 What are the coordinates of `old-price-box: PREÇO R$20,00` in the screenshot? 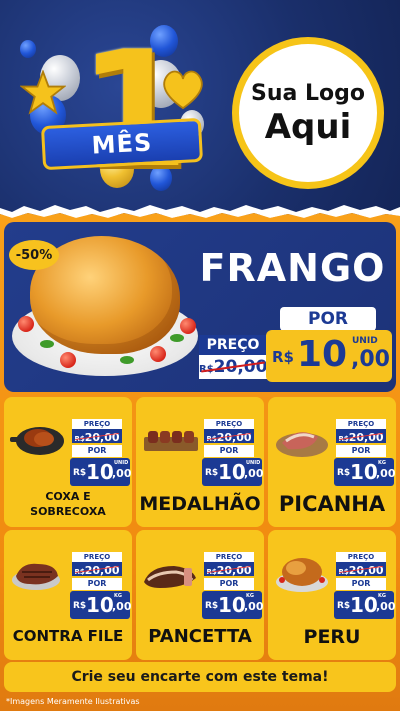 It's located at (233, 358).